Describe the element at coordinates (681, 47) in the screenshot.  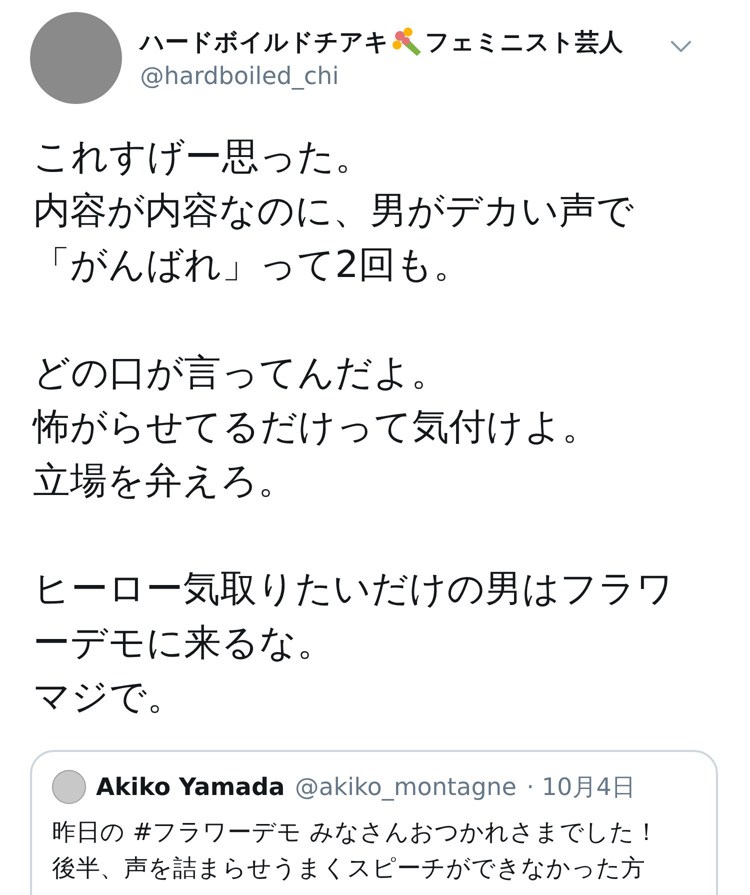
I see `chevron-down-icon` at that location.